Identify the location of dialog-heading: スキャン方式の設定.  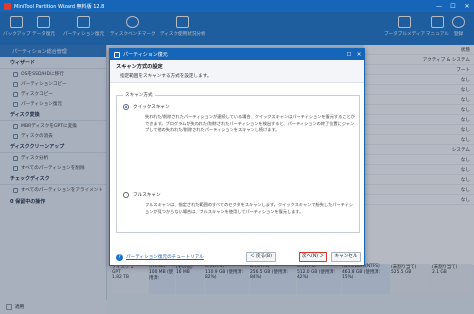
(139, 67).